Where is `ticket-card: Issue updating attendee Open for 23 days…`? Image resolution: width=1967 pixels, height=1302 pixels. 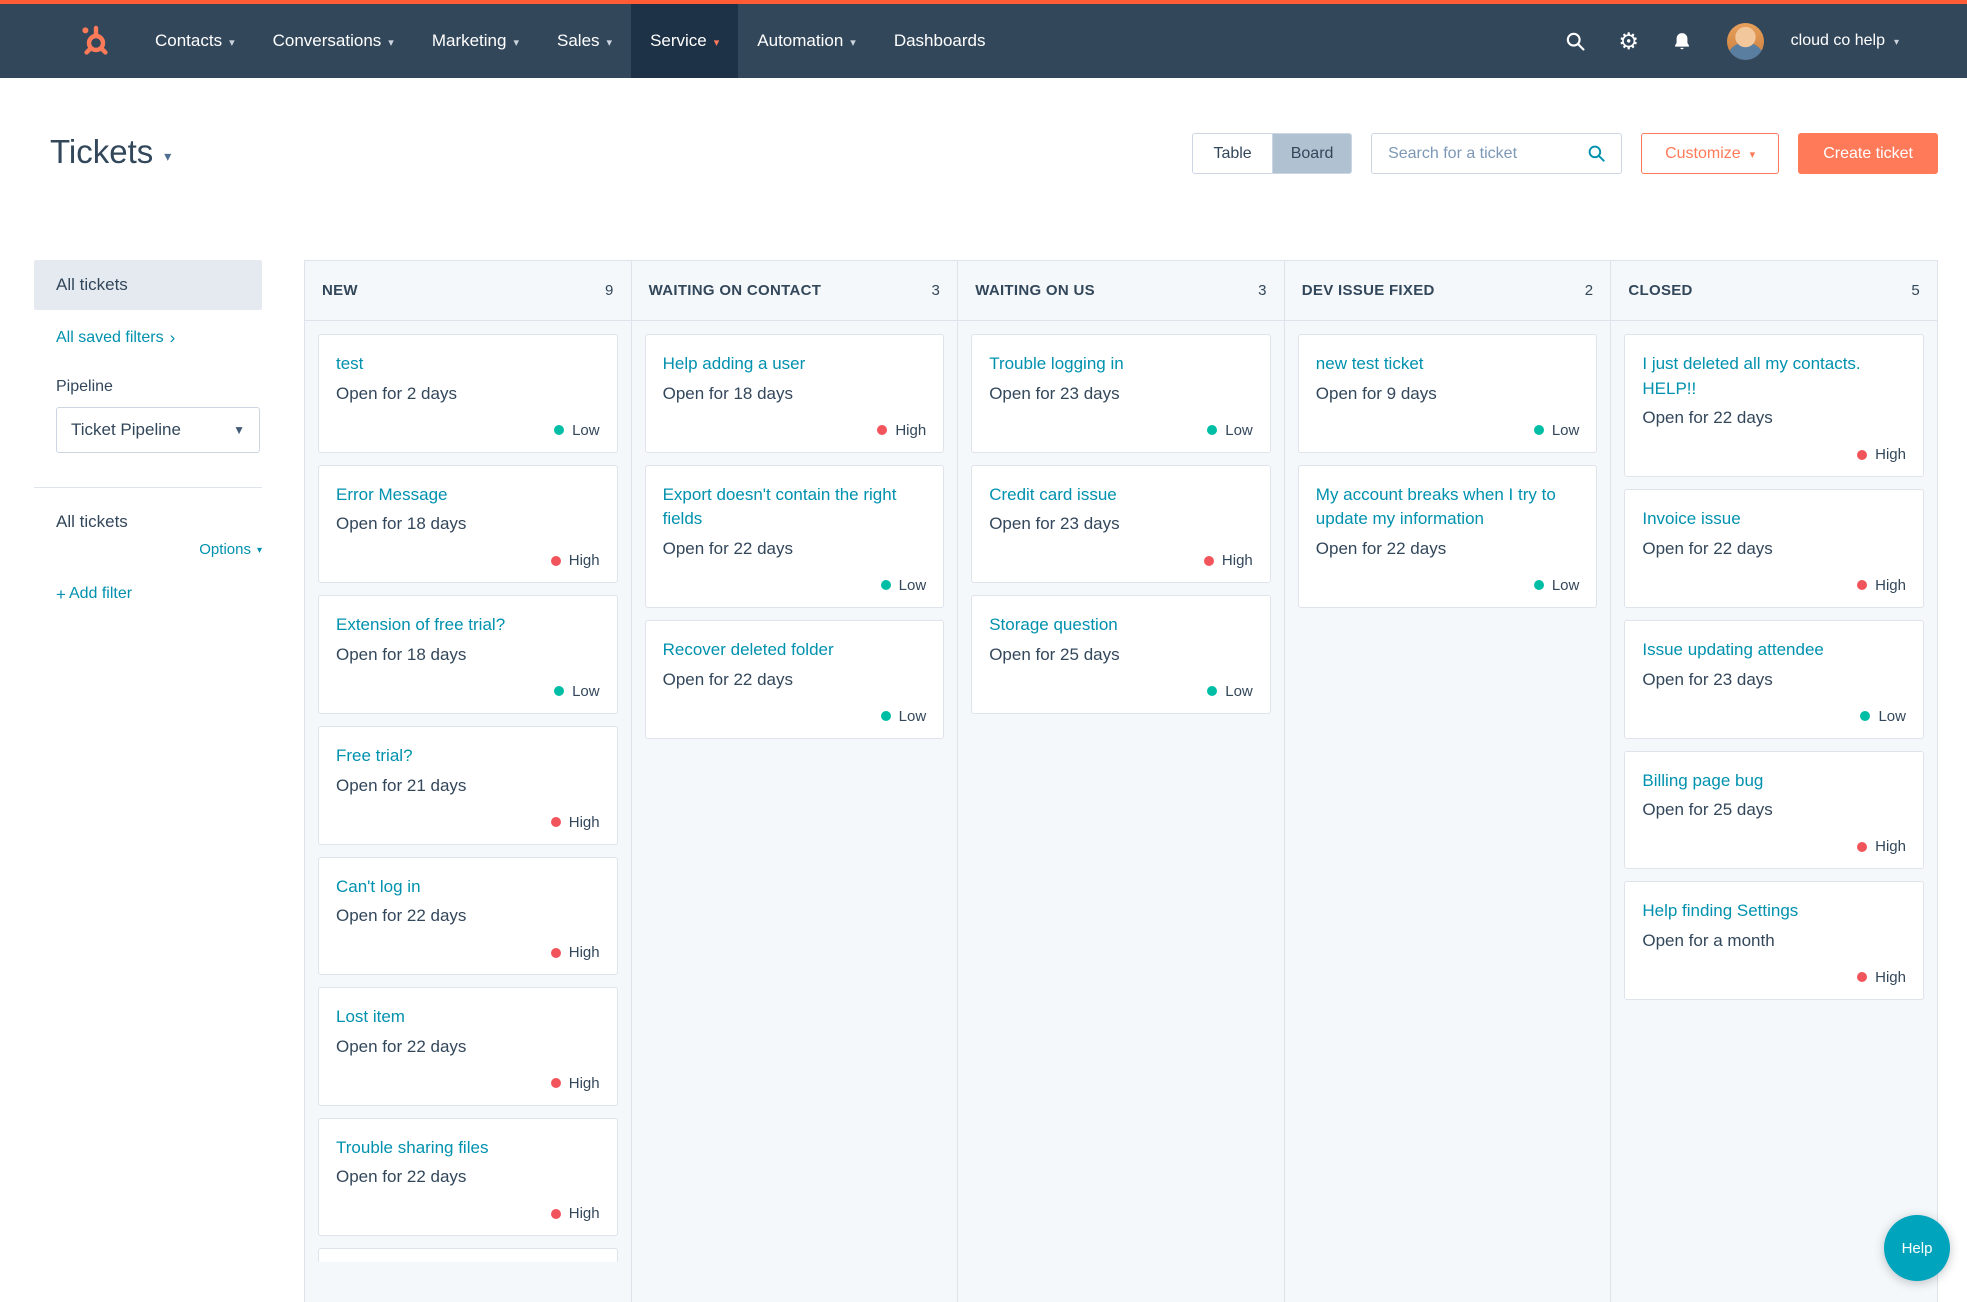
ticket-card: Issue updating attendee Open for 23 days… is located at coordinates (1774, 679).